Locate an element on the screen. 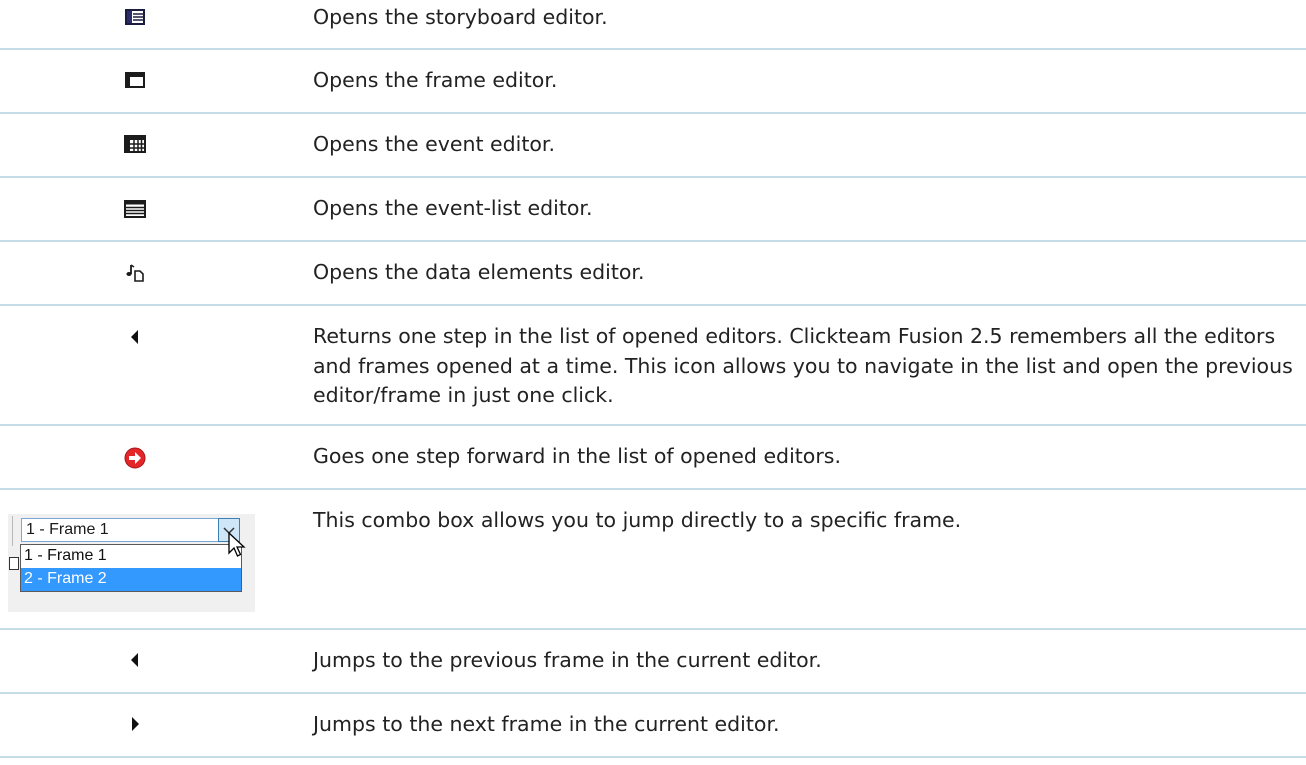  row-description: Opens the event editor. is located at coordinates (434, 144).